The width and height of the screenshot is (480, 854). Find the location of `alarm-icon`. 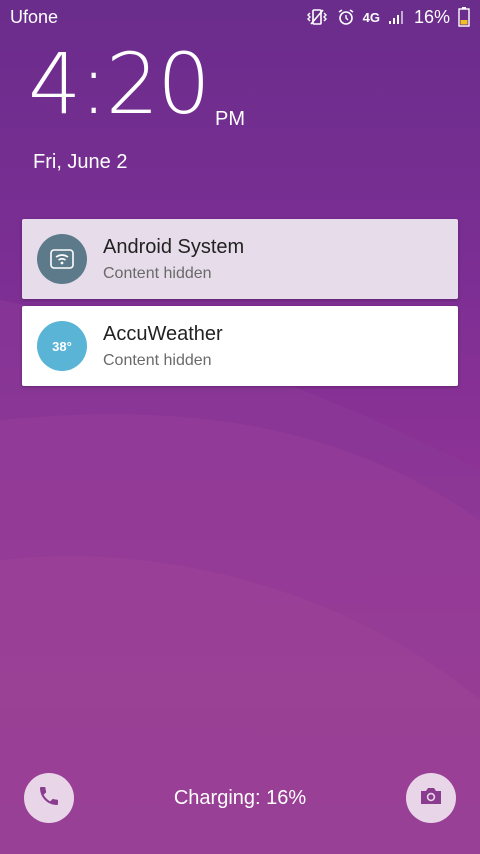

alarm-icon is located at coordinates (346, 17).